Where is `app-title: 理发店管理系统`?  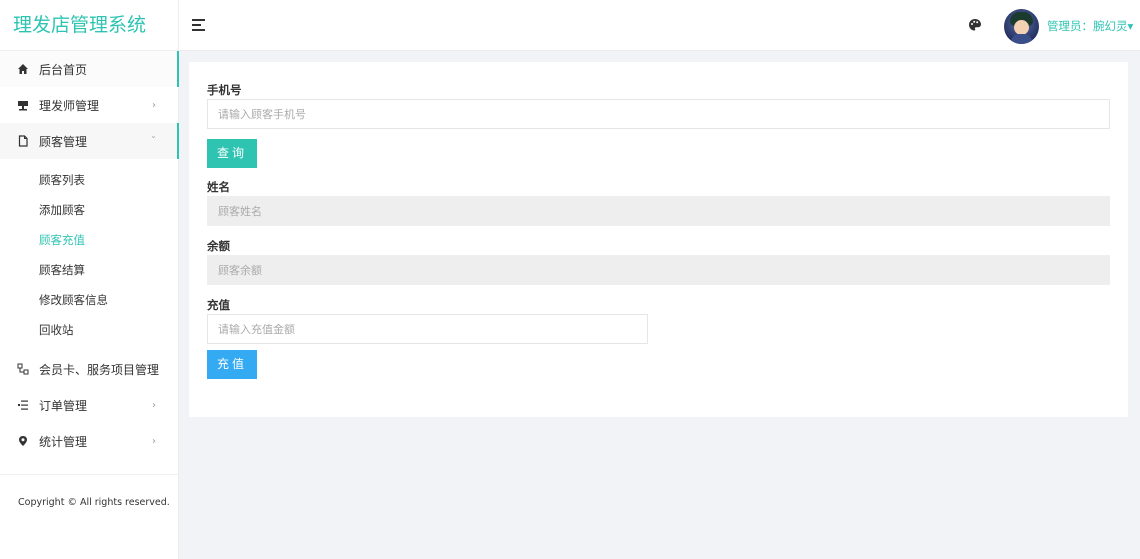
app-title: 理发店管理系统 is located at coordinates (89, 25).